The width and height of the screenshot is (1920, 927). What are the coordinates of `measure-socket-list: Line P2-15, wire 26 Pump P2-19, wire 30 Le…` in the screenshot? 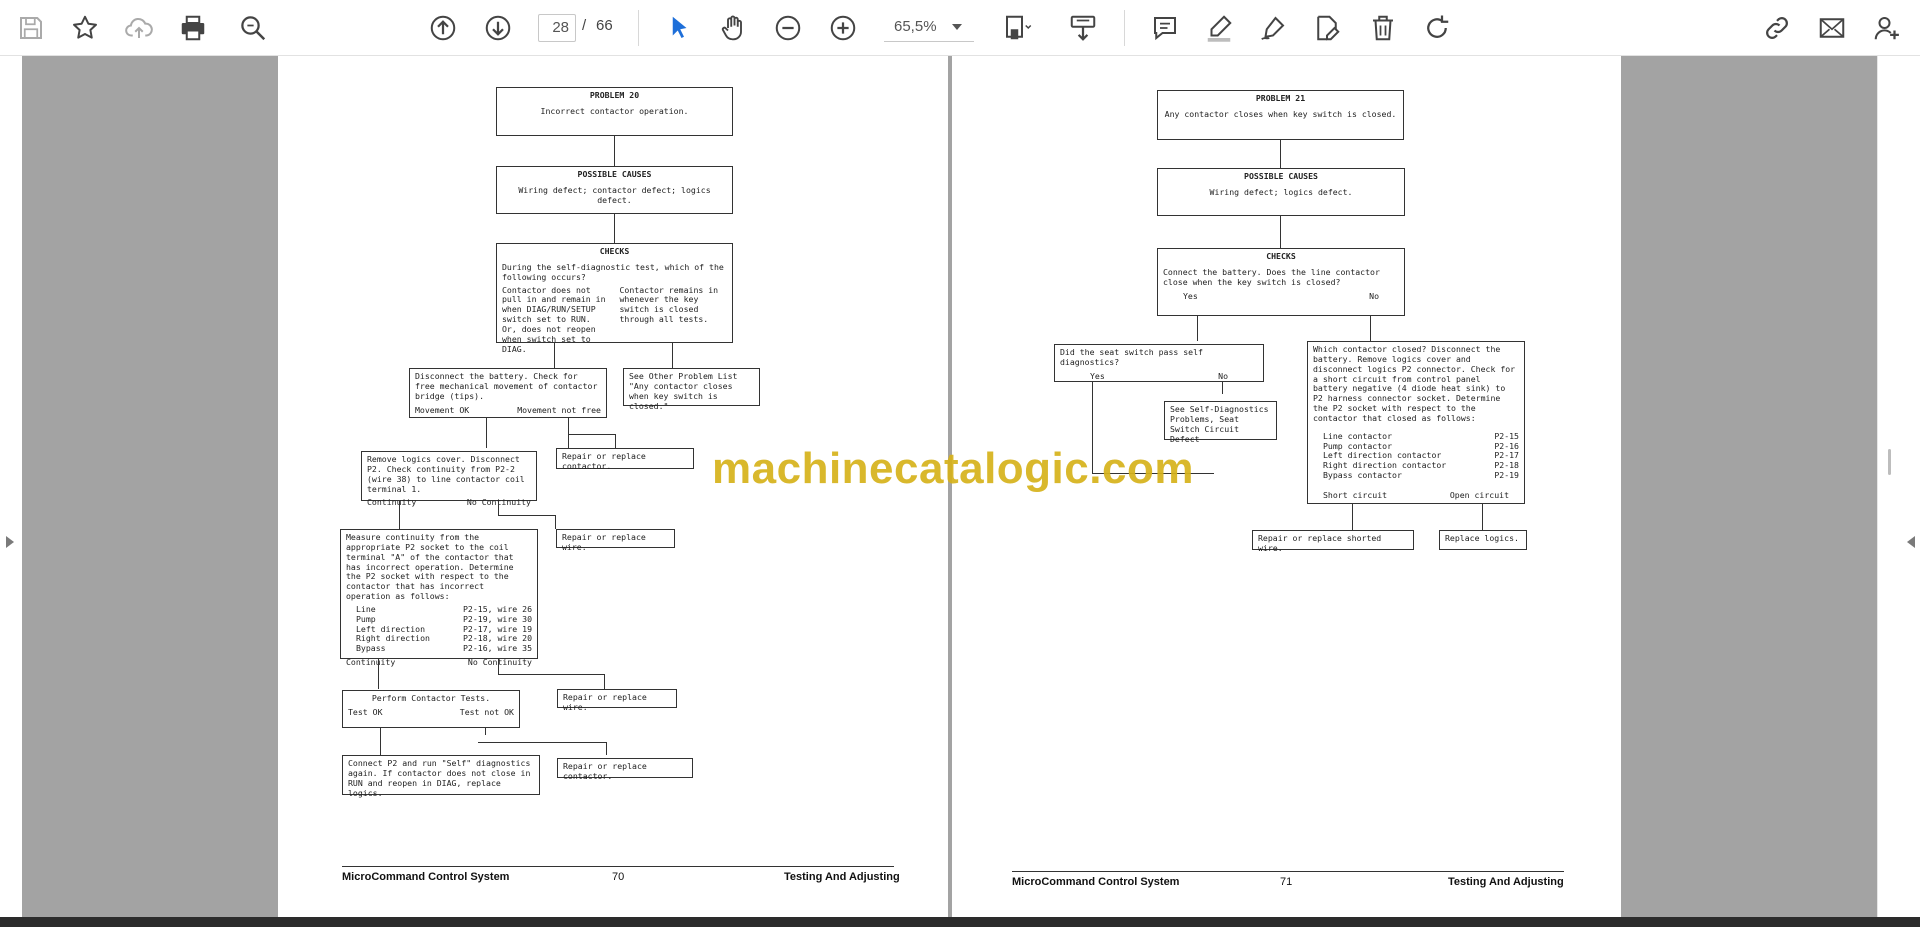 It's located at (444, 629).